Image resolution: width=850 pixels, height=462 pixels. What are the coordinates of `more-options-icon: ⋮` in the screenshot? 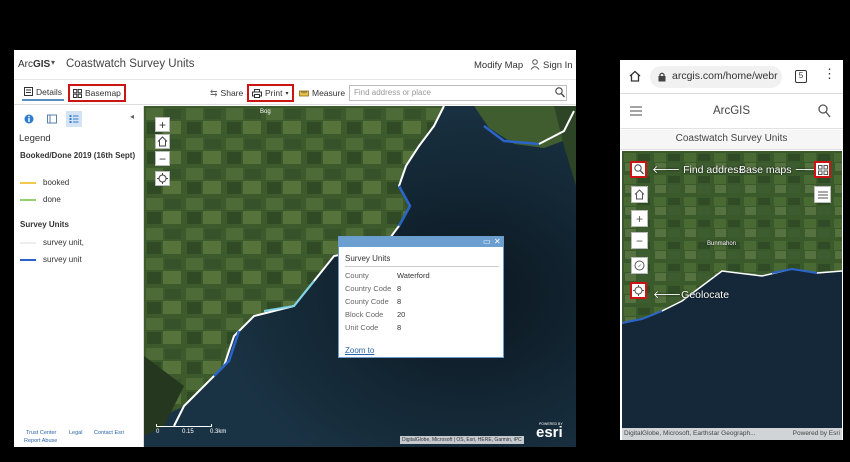 It's located at (829, 73).